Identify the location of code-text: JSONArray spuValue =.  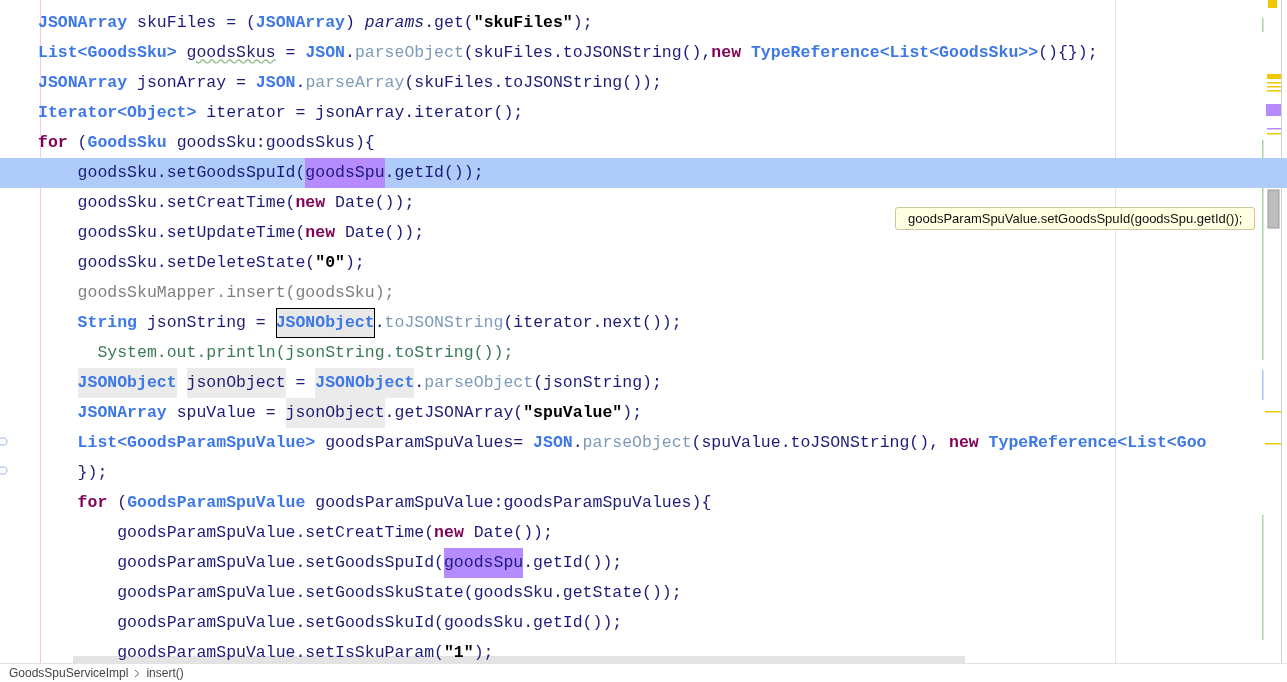
(176, 413).